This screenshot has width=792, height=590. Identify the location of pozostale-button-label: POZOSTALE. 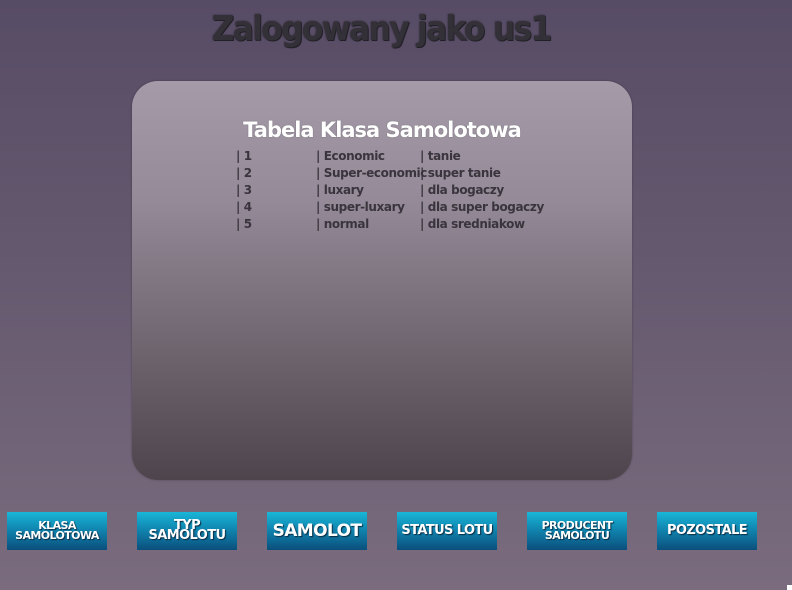
(707, 530).